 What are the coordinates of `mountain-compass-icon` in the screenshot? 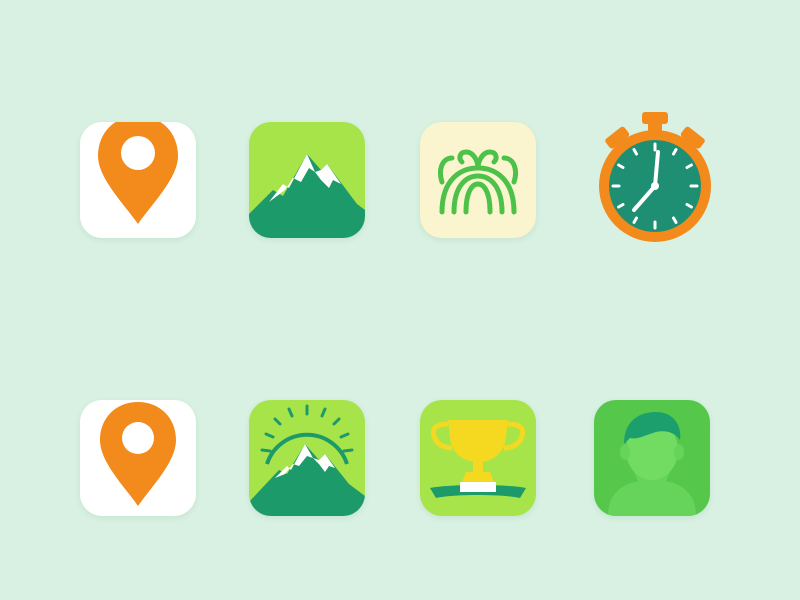 It's located at (307, 458).